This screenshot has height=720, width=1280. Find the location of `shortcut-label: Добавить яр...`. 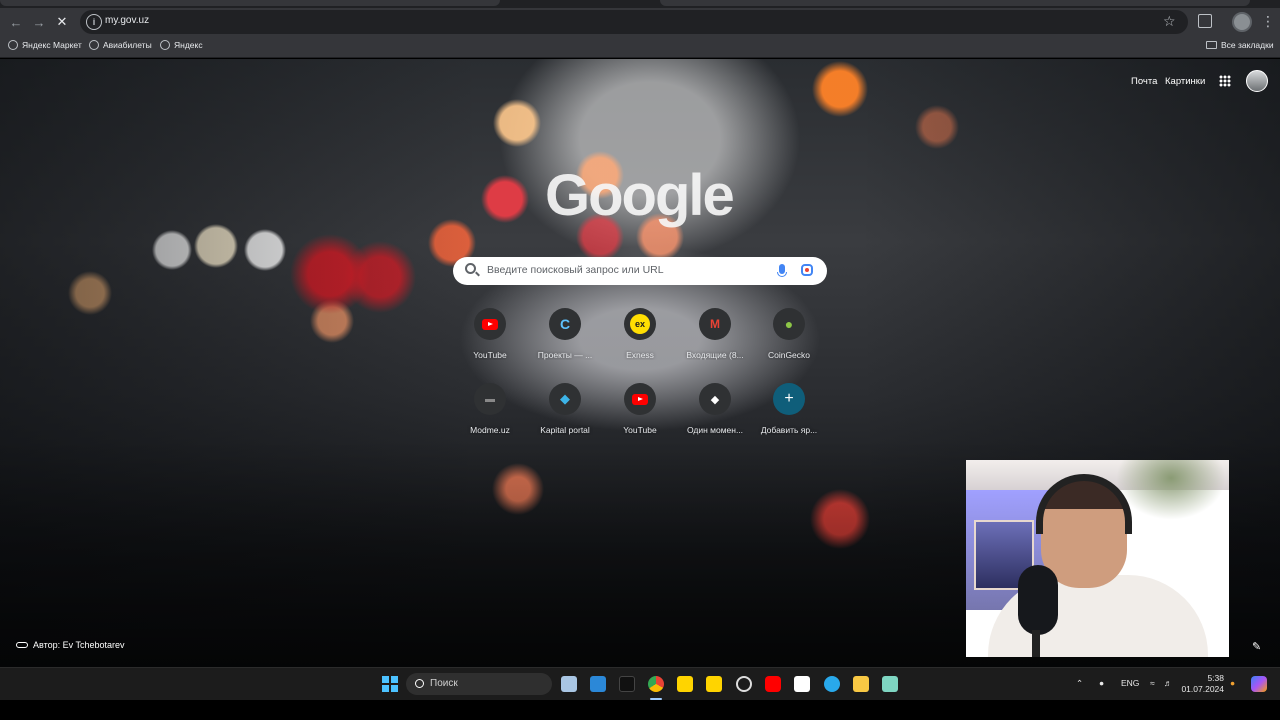

shortcut-label: Добавить яр... is located at coordinates (789, 430).